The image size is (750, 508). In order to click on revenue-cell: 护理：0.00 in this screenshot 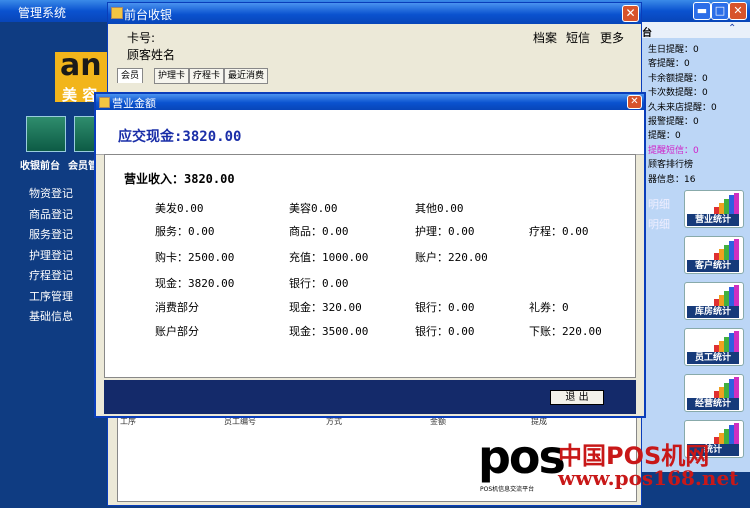, I will do `click(445, 231)`.